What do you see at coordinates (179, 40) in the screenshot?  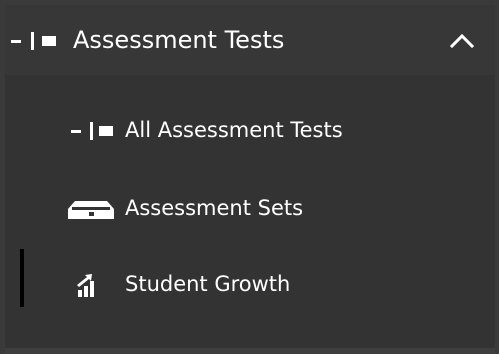 I see `section-title: Assessment Tests` at bounding box center [179, 40].